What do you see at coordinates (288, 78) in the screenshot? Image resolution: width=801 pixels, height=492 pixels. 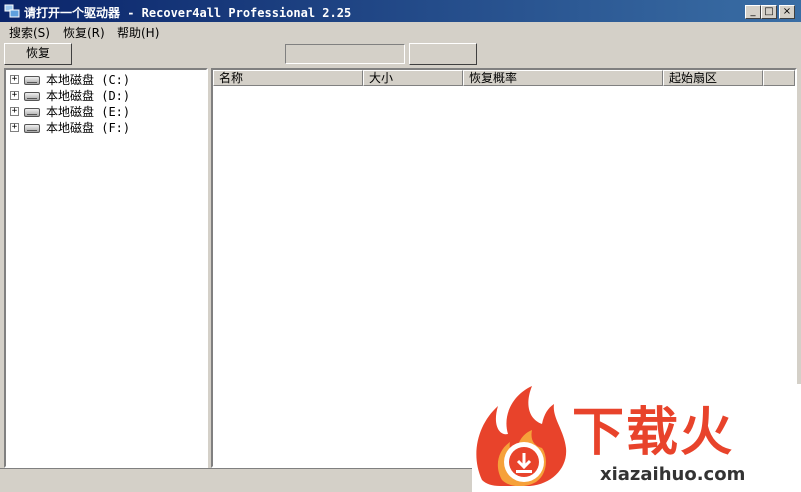 I see `column-header-name: 名称` at bounding box center [288, 78].